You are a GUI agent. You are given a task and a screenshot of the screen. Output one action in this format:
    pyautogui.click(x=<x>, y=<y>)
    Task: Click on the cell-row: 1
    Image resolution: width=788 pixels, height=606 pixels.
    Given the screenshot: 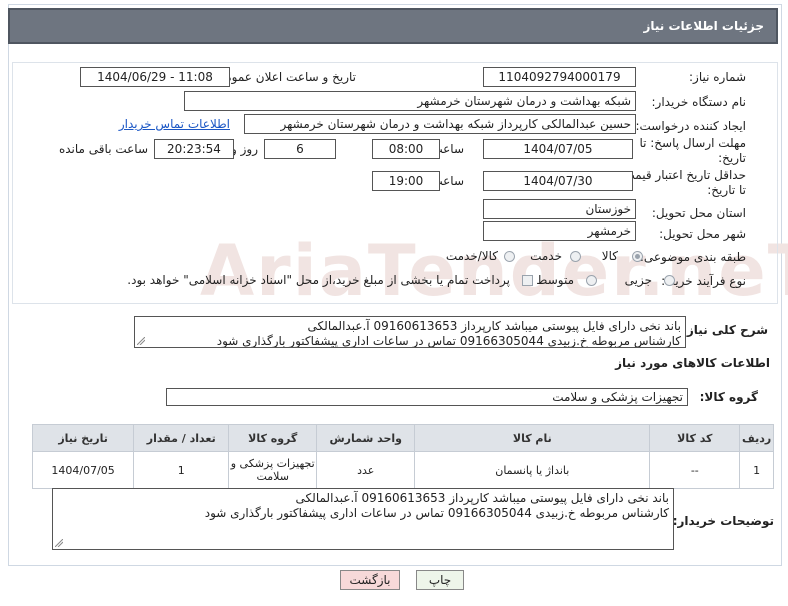 What is the action you would take?
    pyautogui.click(x=756, y=470)
    